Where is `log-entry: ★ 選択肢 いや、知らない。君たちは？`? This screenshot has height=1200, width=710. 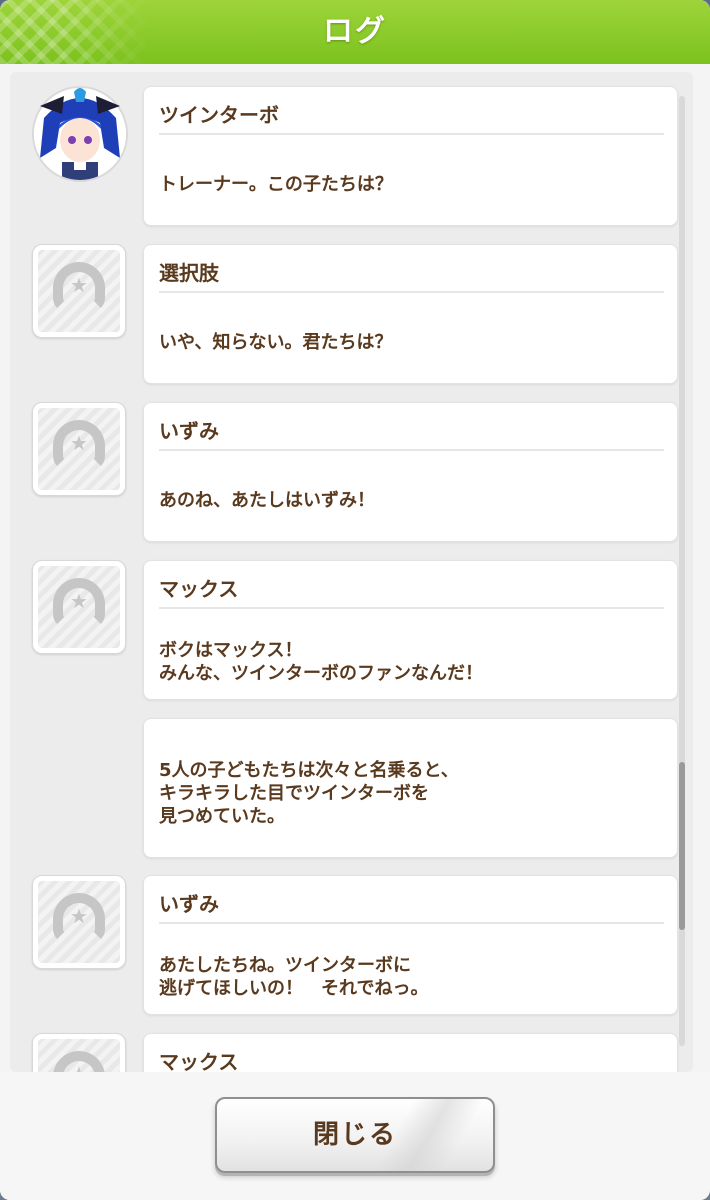 log-entry: ★ 選択肢 いや、知らない。君たちは？ is located at coordinates (345, 315).